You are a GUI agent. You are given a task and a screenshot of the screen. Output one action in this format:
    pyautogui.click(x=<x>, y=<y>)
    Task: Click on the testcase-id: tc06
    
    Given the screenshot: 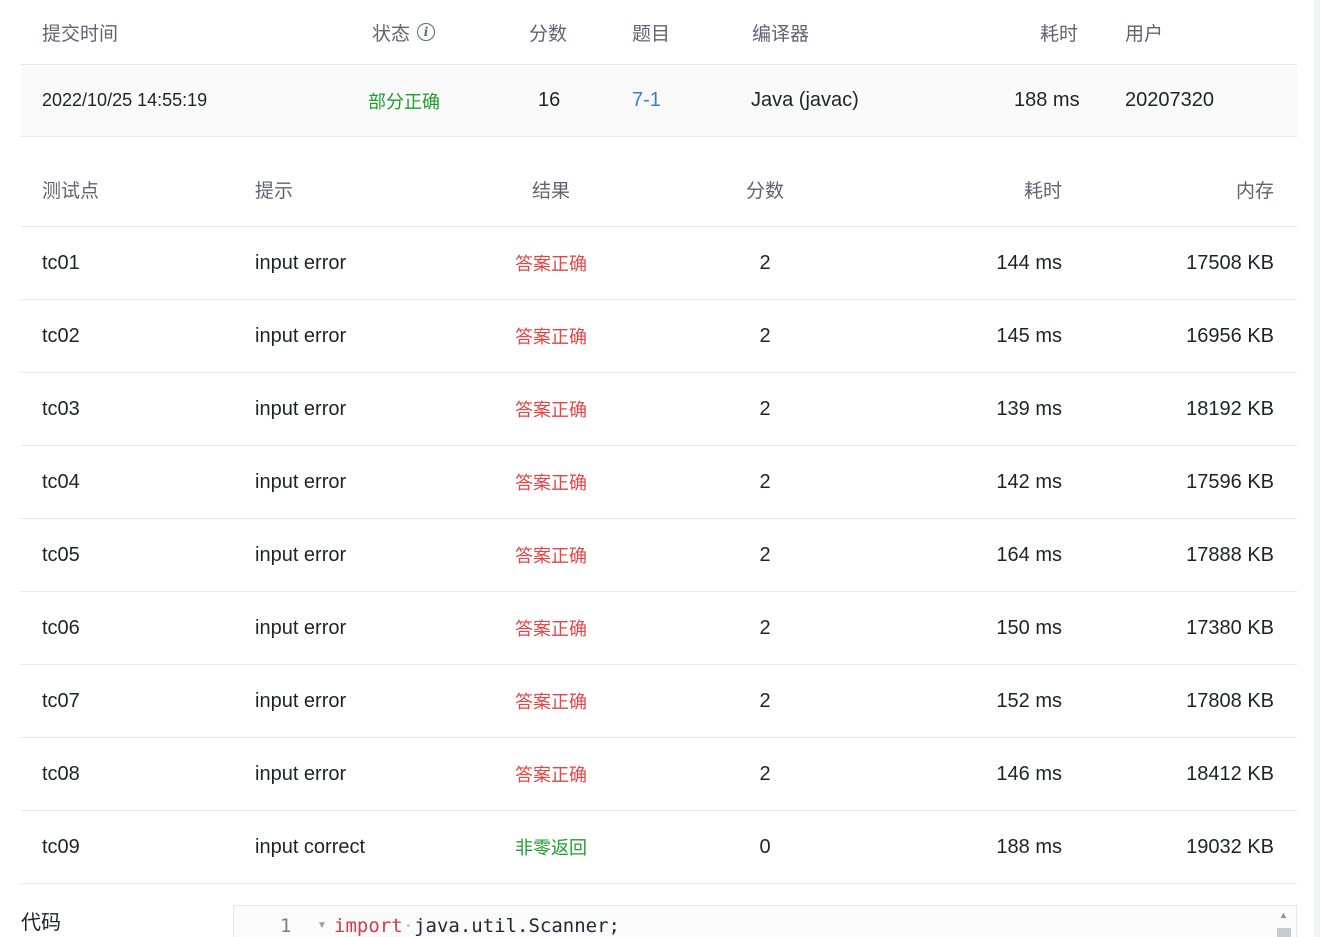 What is the action you would take?
    pyautogui.click(x=61, y=627)
    